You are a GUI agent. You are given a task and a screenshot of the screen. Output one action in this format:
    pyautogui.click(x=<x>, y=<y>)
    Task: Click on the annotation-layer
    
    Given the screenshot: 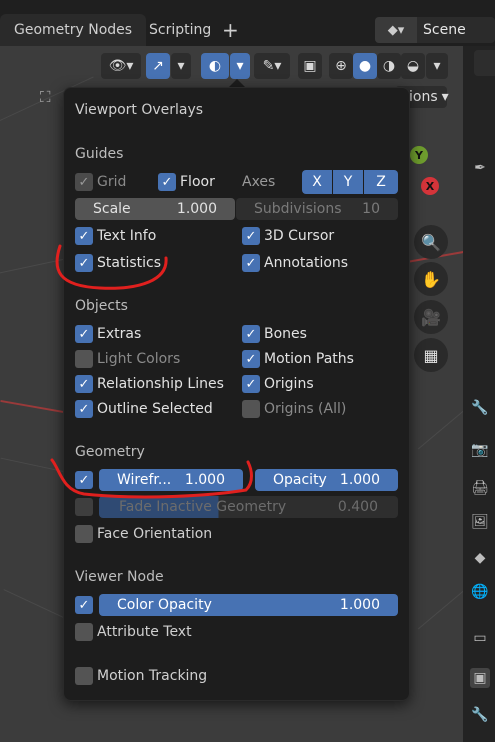 What is the action you would take?
    pyautogui.click(x=151, y=371)
    